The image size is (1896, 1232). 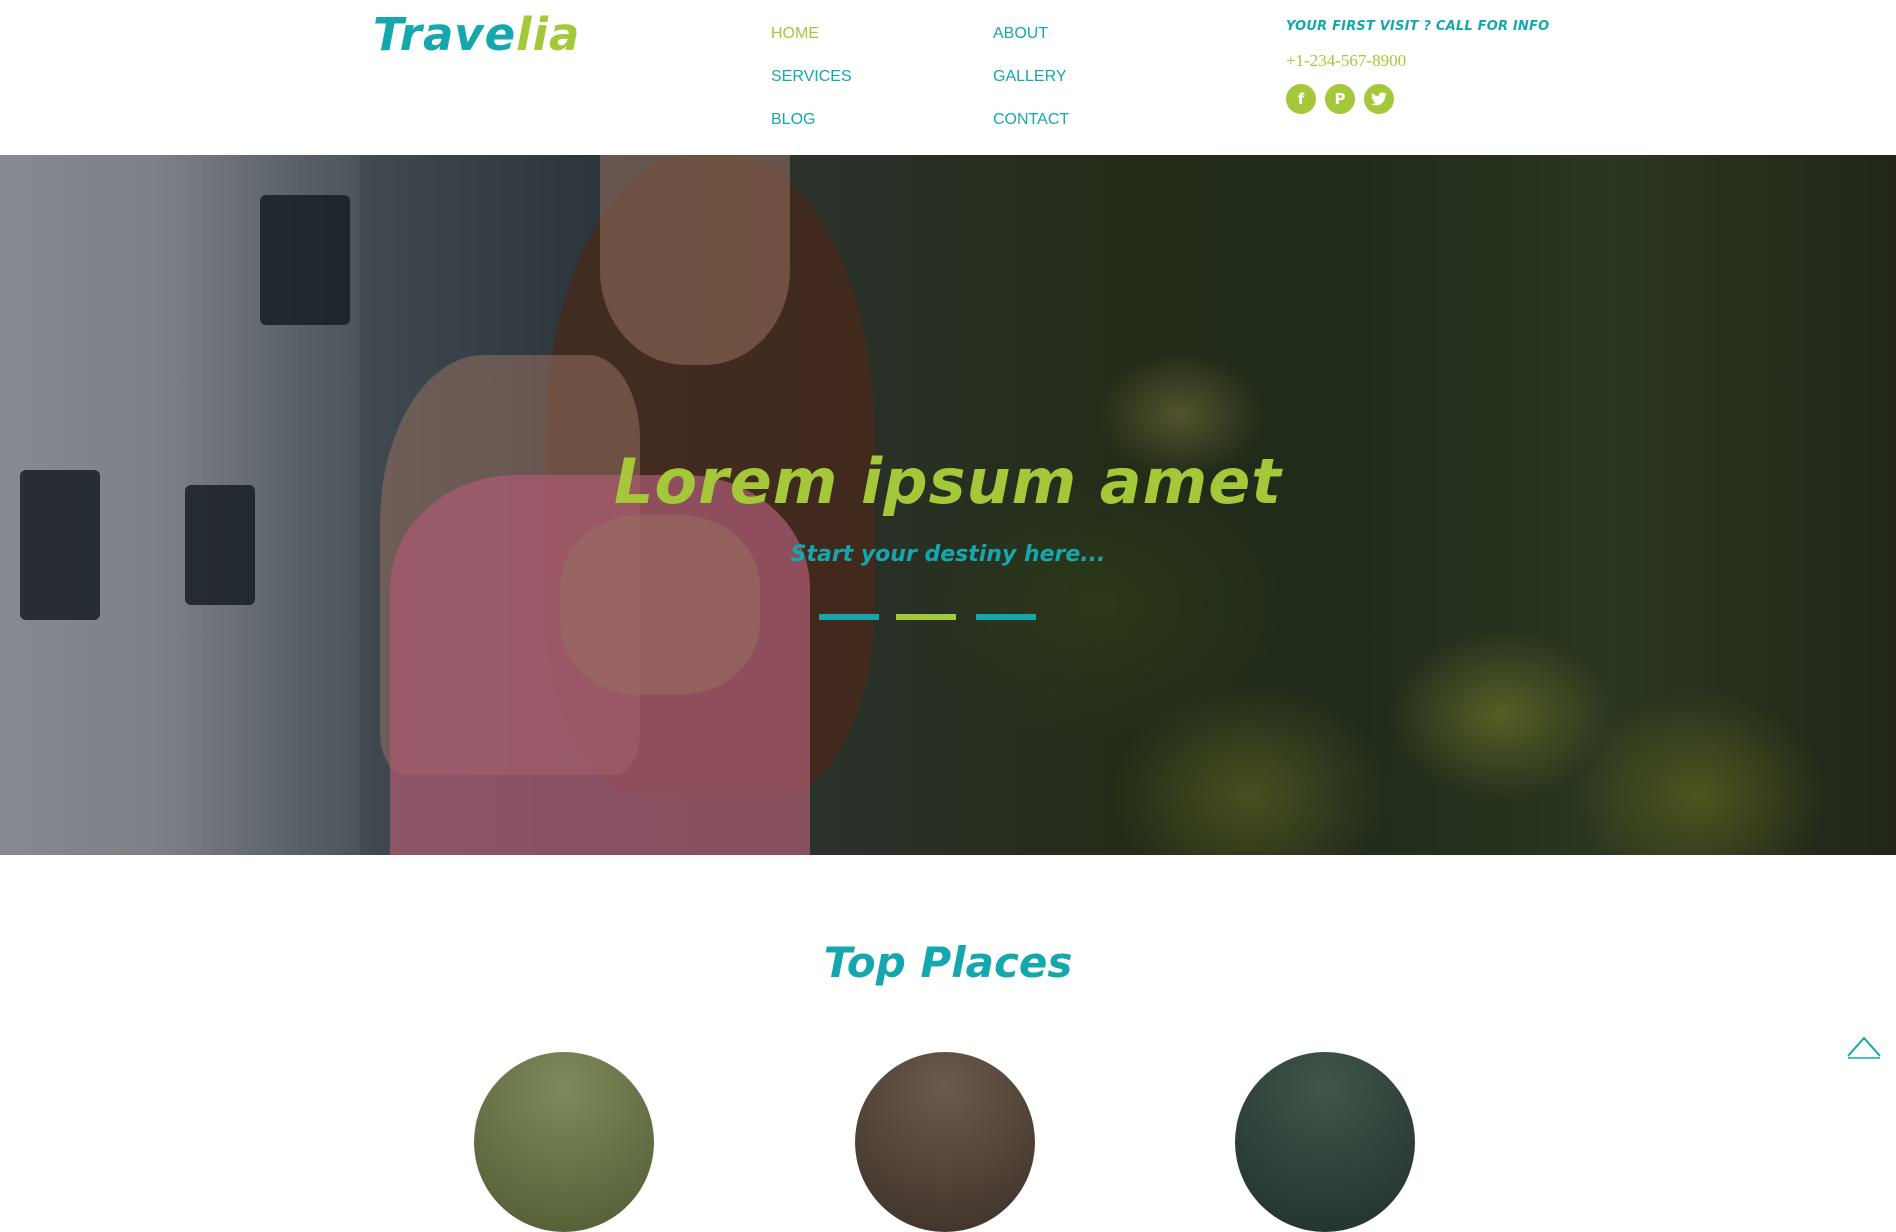 What do you see at coordinates (948, 481) in the screenshot?
I see `hero-title: Lorem ipsum amet` at bounding box center [948, 481].